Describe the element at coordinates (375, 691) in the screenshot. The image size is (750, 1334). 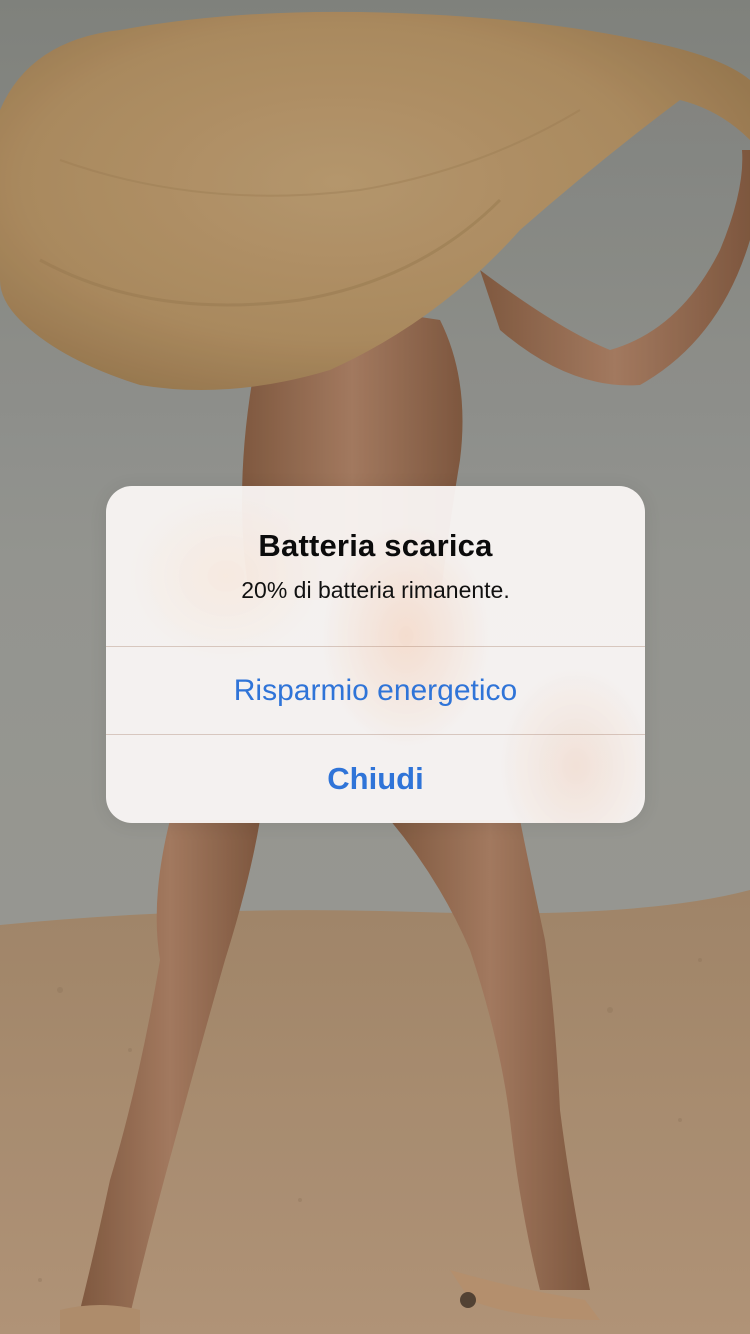
I see `low-power-mode-button: Risparmio energetico` at that location.